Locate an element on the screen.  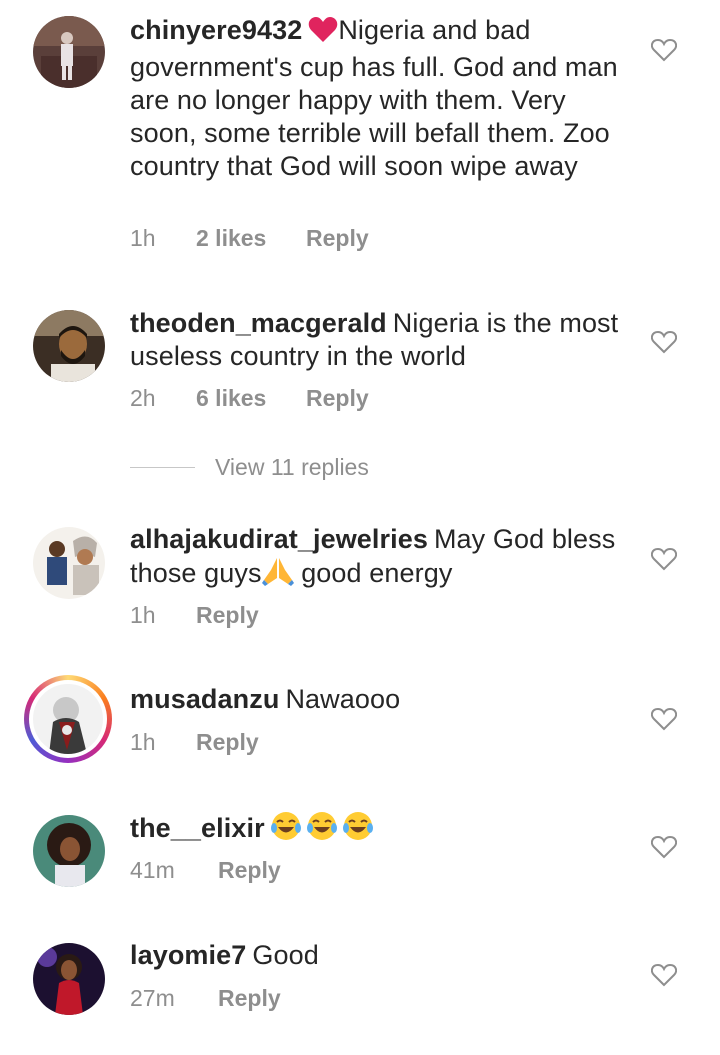
comment-meta: 1h 2 likes Reply is located at coordinates (249, 238).